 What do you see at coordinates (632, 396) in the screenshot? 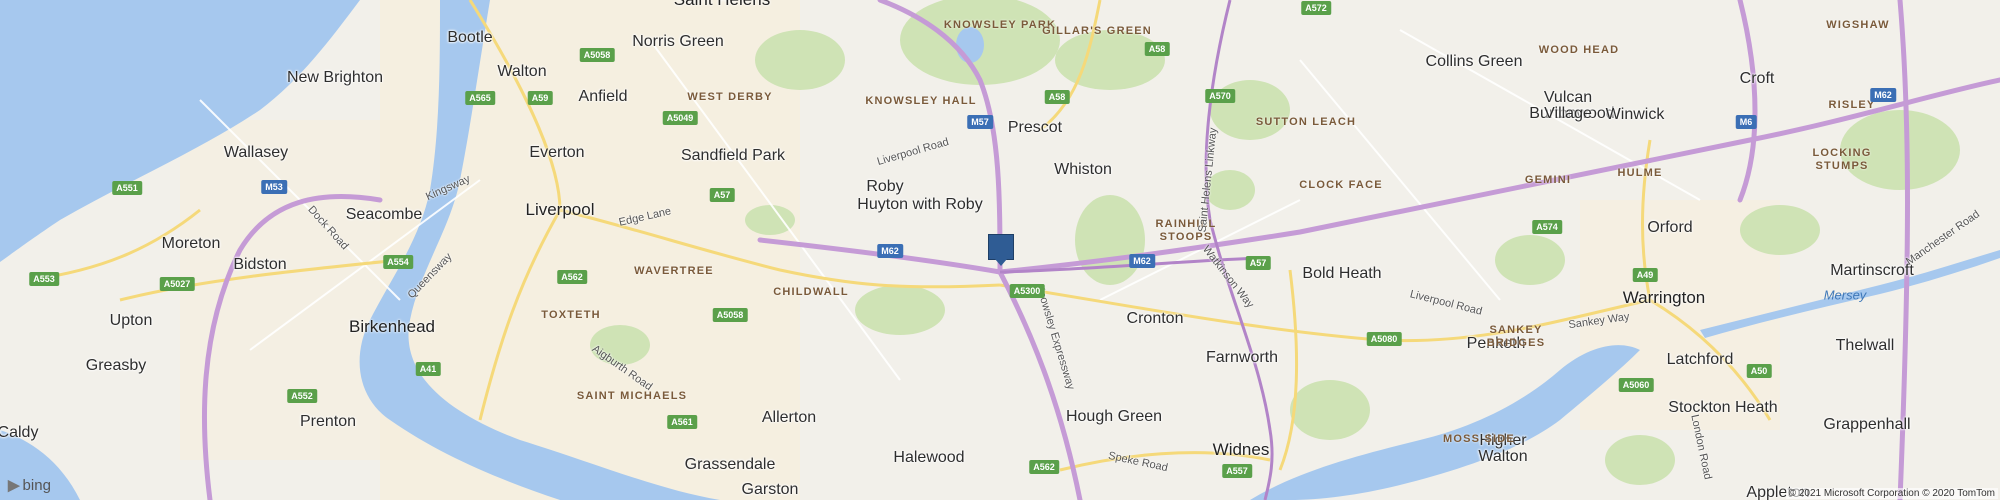
I see `district-label: SAINT MICHAELS` at bounding box center [632, 396].